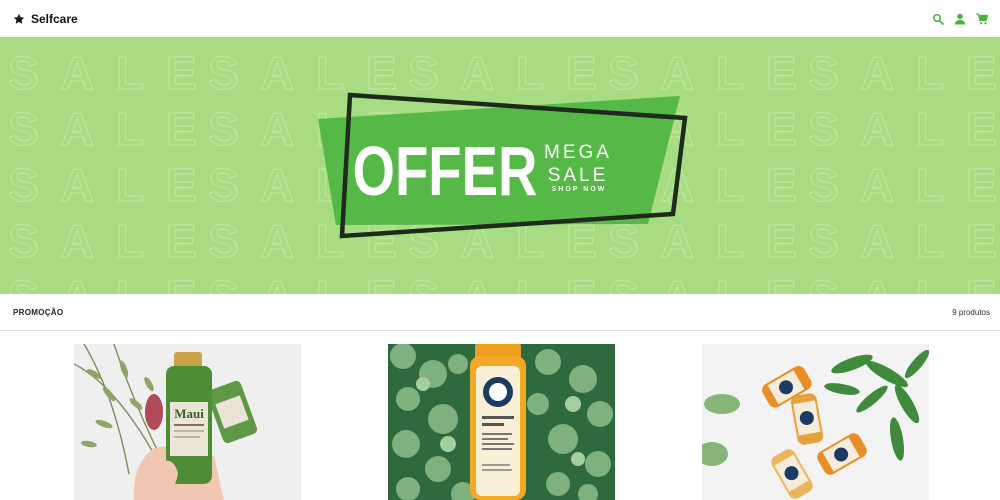 The width and height of the screenshot is (1000, 500). I want to click on cart-icon, so click(982, 18).